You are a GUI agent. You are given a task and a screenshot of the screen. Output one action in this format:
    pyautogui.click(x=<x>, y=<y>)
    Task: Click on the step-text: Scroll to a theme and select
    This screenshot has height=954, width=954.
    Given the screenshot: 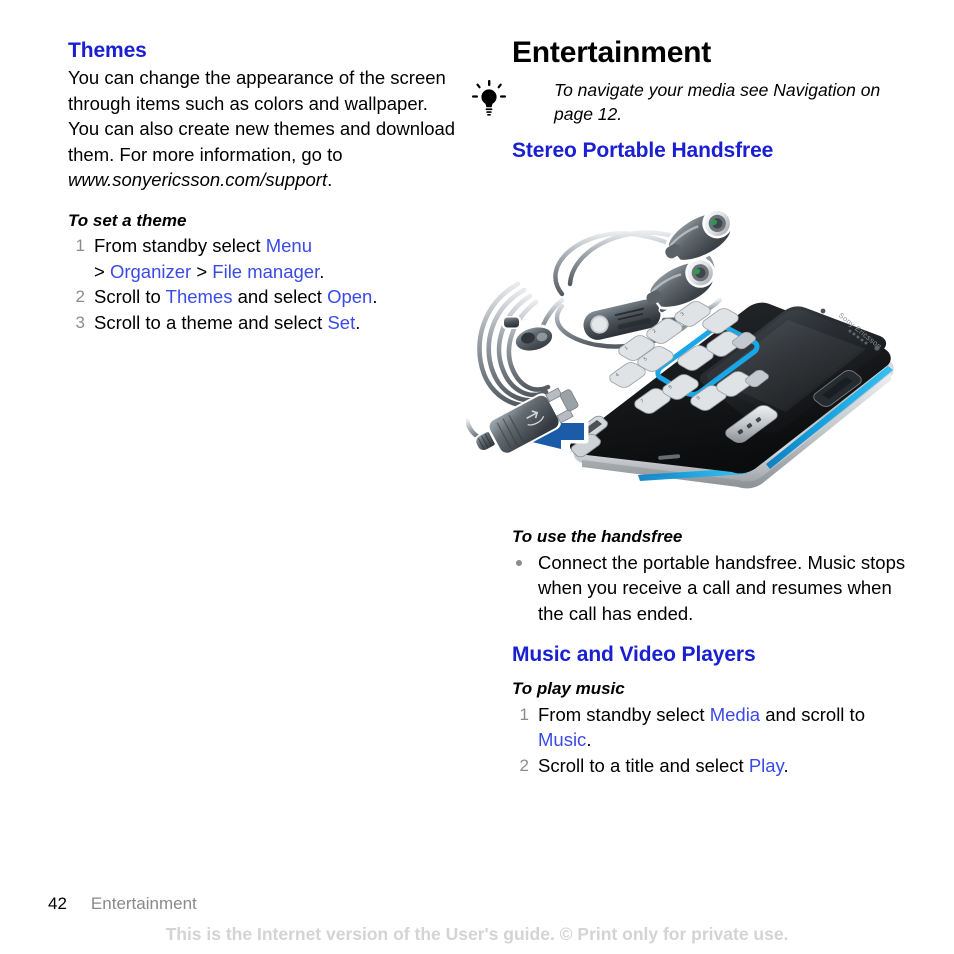 What is the action you would take?
    pyautogui.click(x=211, y=322)
    